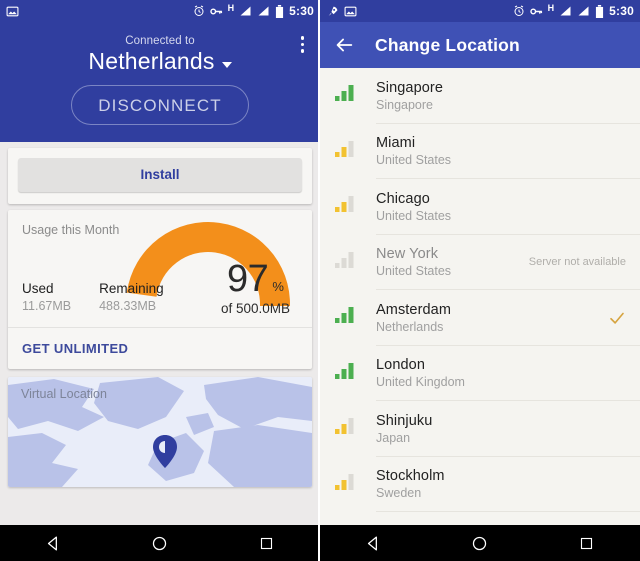 The image size is (640, 561). Describe the element at coordinates (452, 262) in the screenshot. I see `location-text-block: New York United States` at that location.